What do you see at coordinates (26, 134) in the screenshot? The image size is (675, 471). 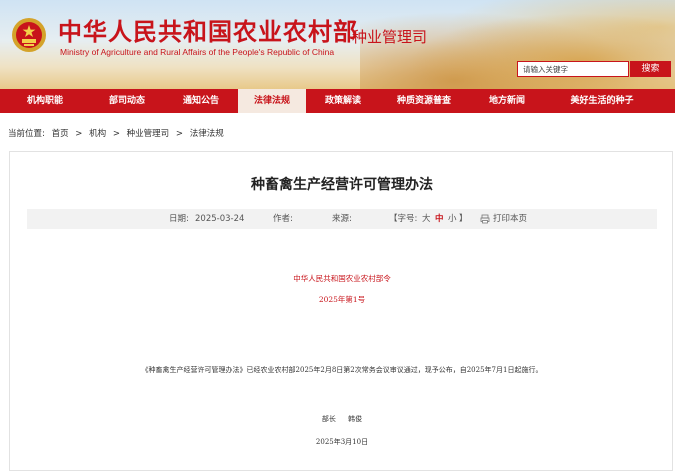 I see `breadcrumb-prefix: 当前位置:` at bounding box center [26, 134].